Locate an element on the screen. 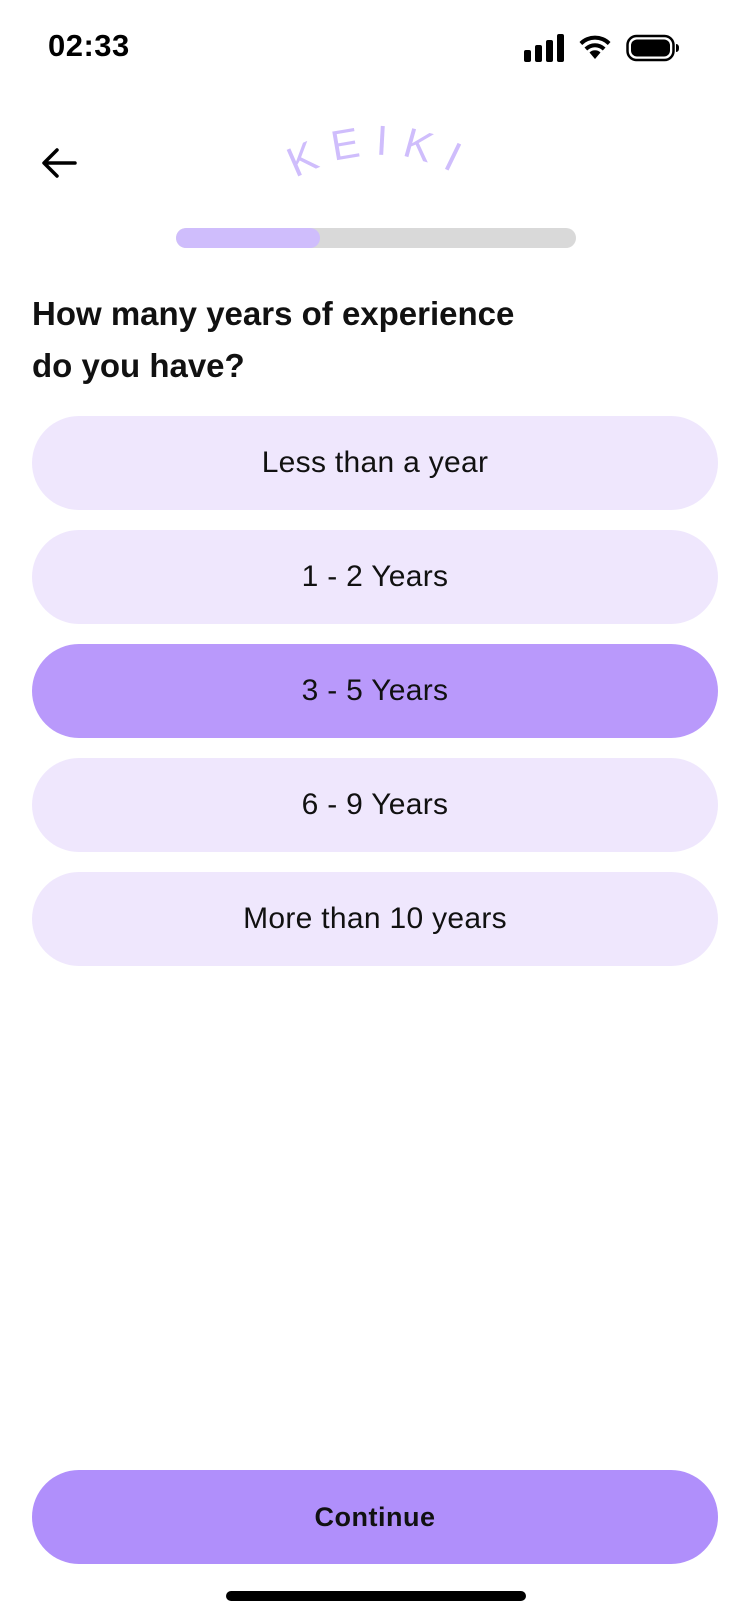 The height and width of the screenshot is (1624, 750). status-bar: 02:33 is located at coordinates (375, 48).